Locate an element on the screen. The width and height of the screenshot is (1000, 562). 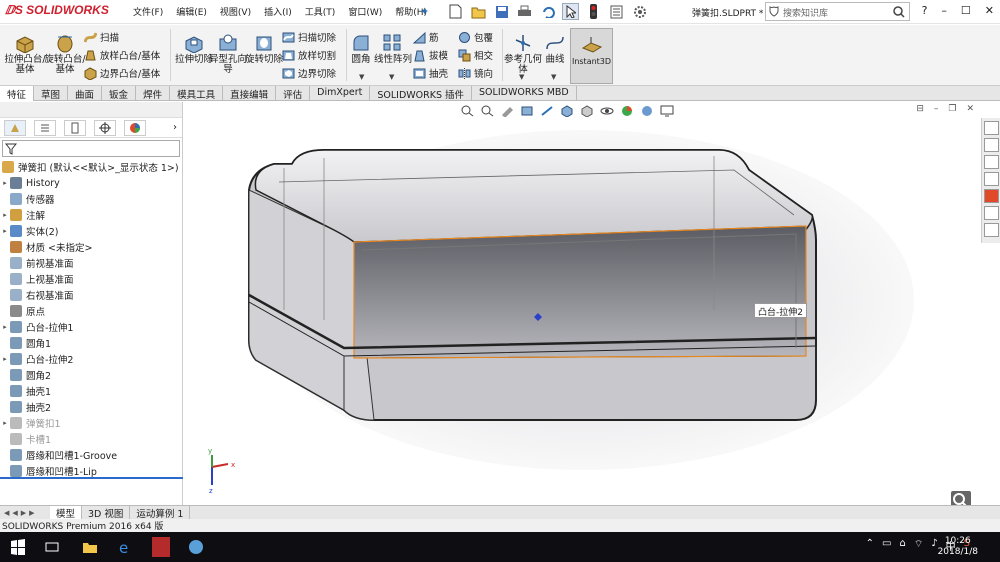
tab-dimxpert: DimXpert is located at coordinates (340, 93).